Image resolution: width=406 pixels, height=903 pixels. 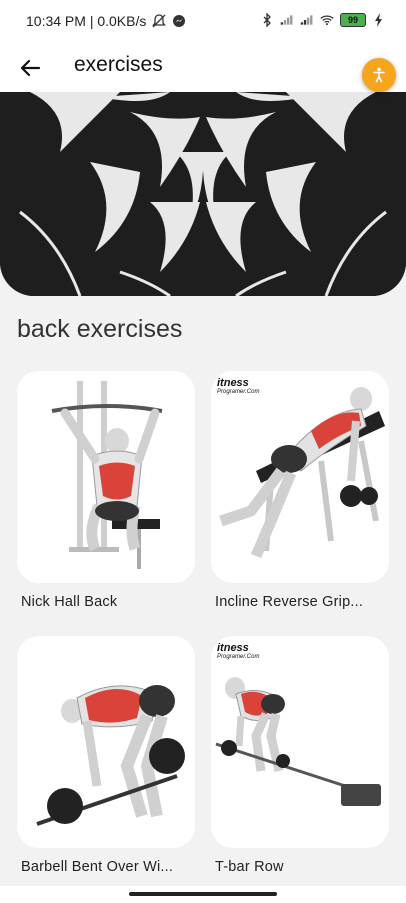 I want to click on exercise-name-1: Nick Hall Back, so click(x=69, y=602).